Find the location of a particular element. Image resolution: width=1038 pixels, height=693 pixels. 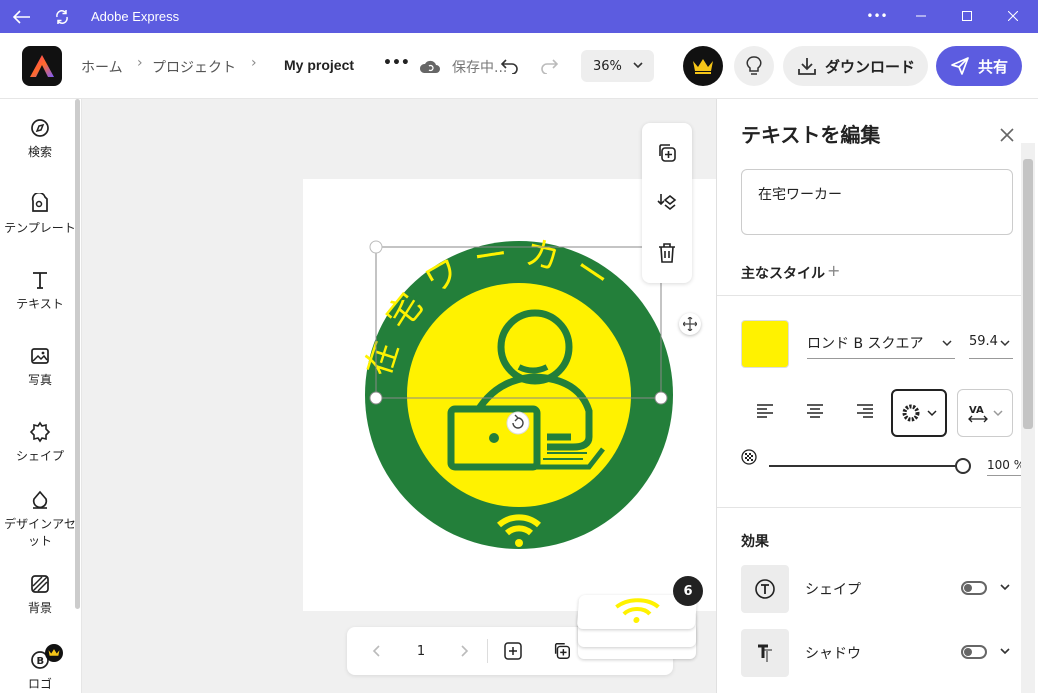

shape-text-icon is located at coordinates (765, 589).